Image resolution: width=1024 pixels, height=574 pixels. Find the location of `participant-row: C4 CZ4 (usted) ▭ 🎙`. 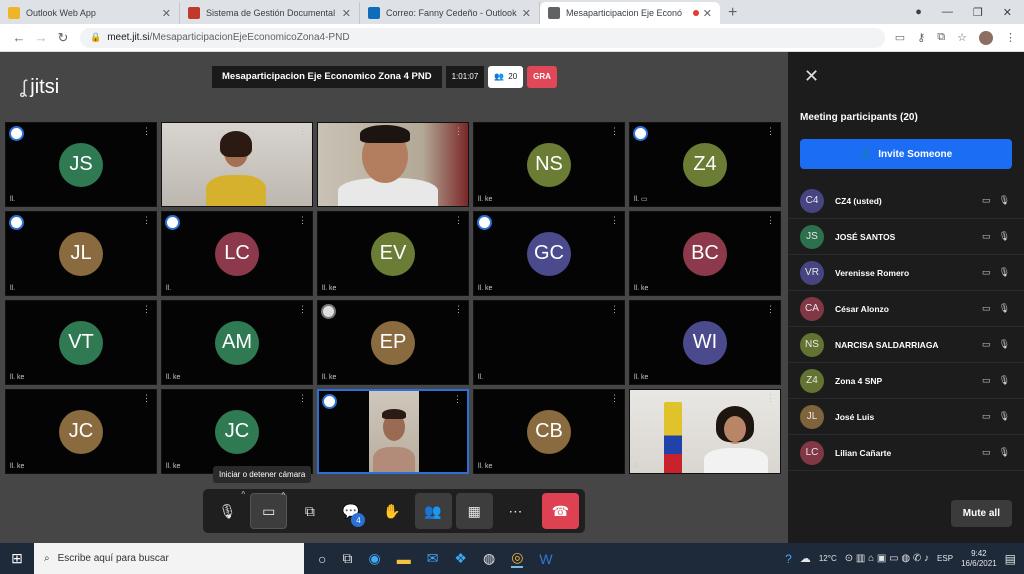

participant-row: C4 CZ4 (usted) ▭ 🎙 is located at coordinates (906, 201).